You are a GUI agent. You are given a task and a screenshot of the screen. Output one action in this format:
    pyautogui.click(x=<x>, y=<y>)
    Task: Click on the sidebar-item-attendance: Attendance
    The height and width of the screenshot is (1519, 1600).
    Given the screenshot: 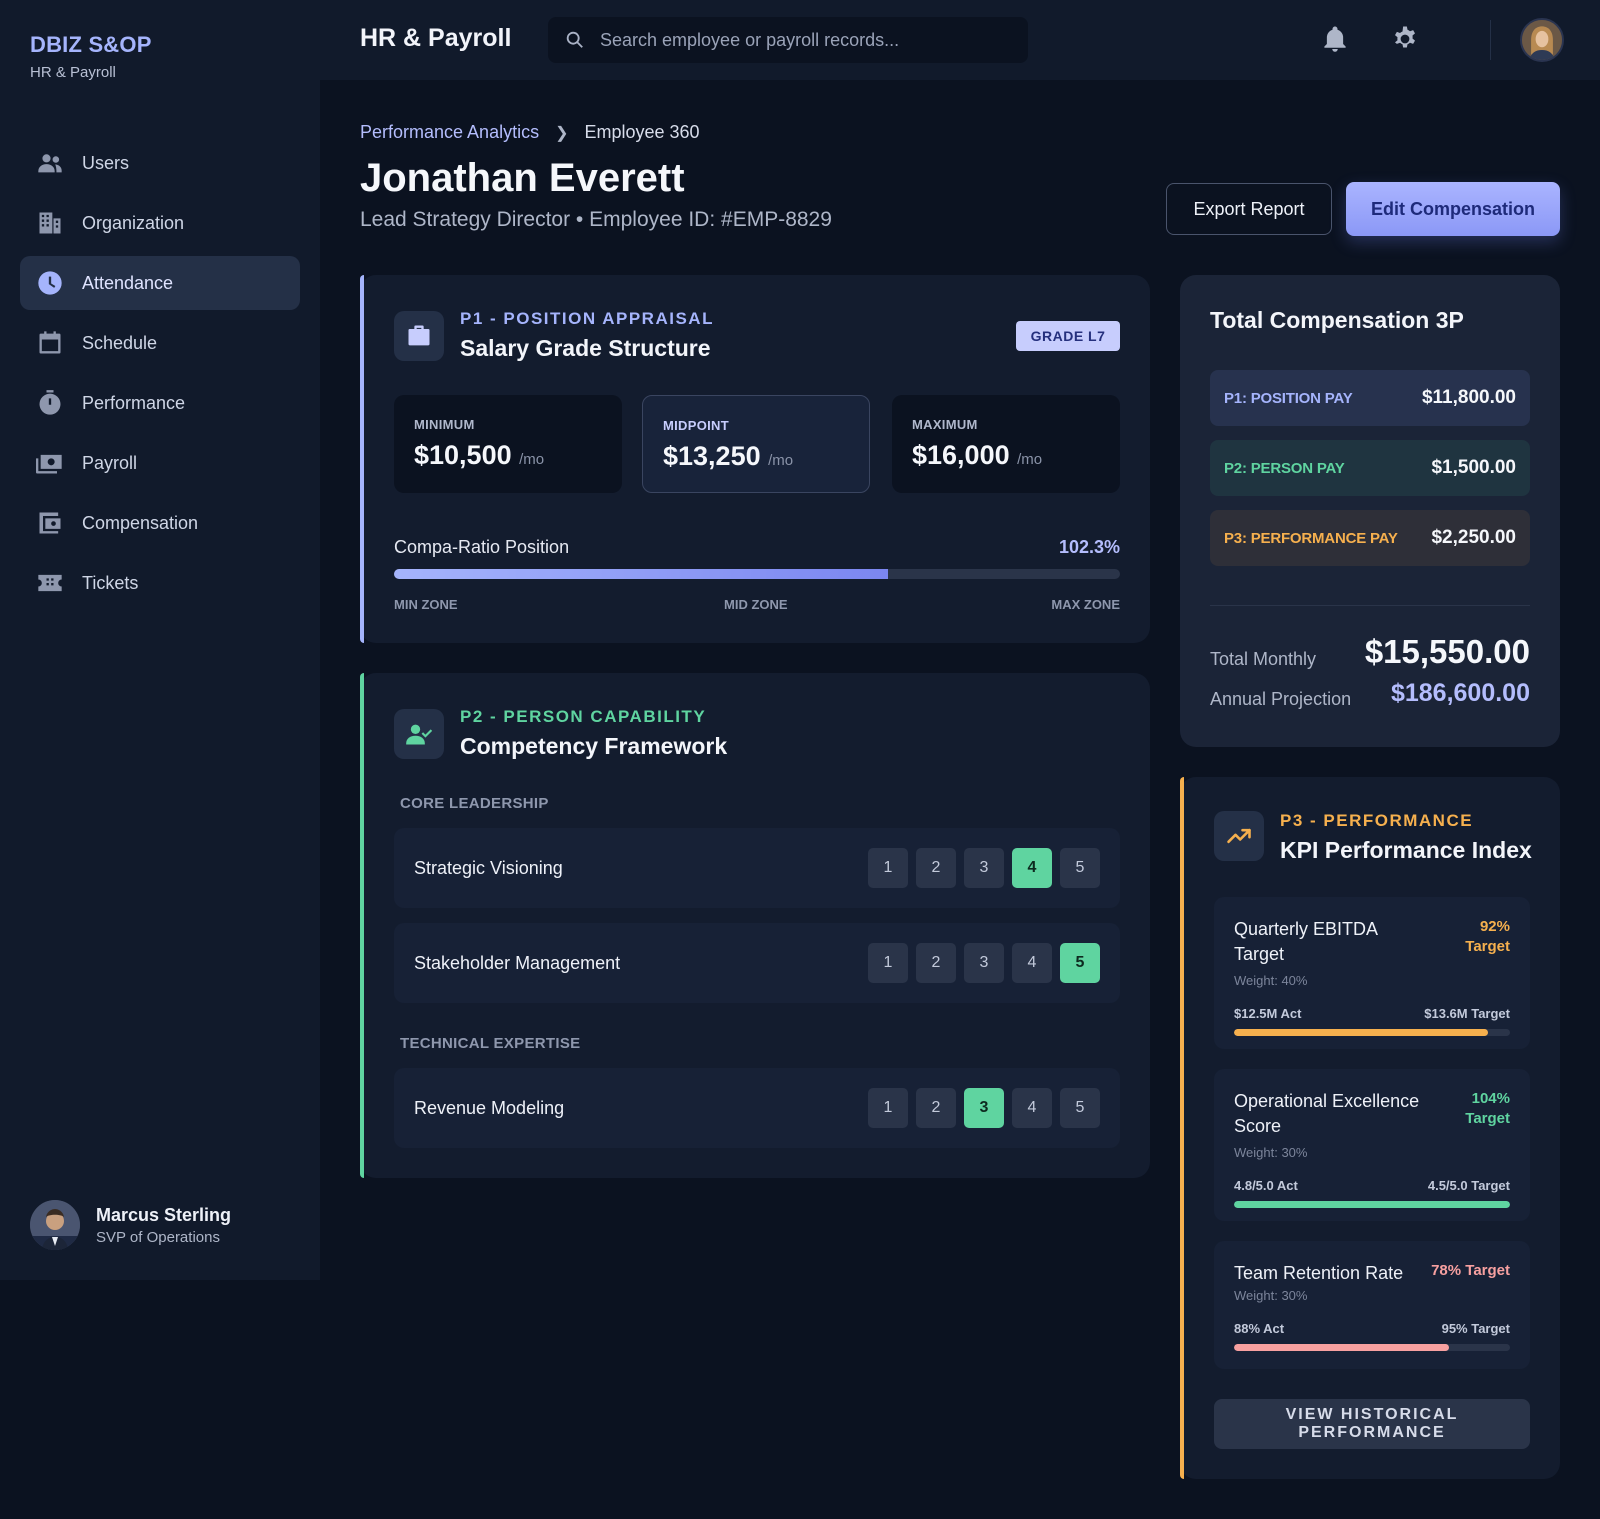 What is the action you would take?
    pyautogui.click(x=160, y=283)
    